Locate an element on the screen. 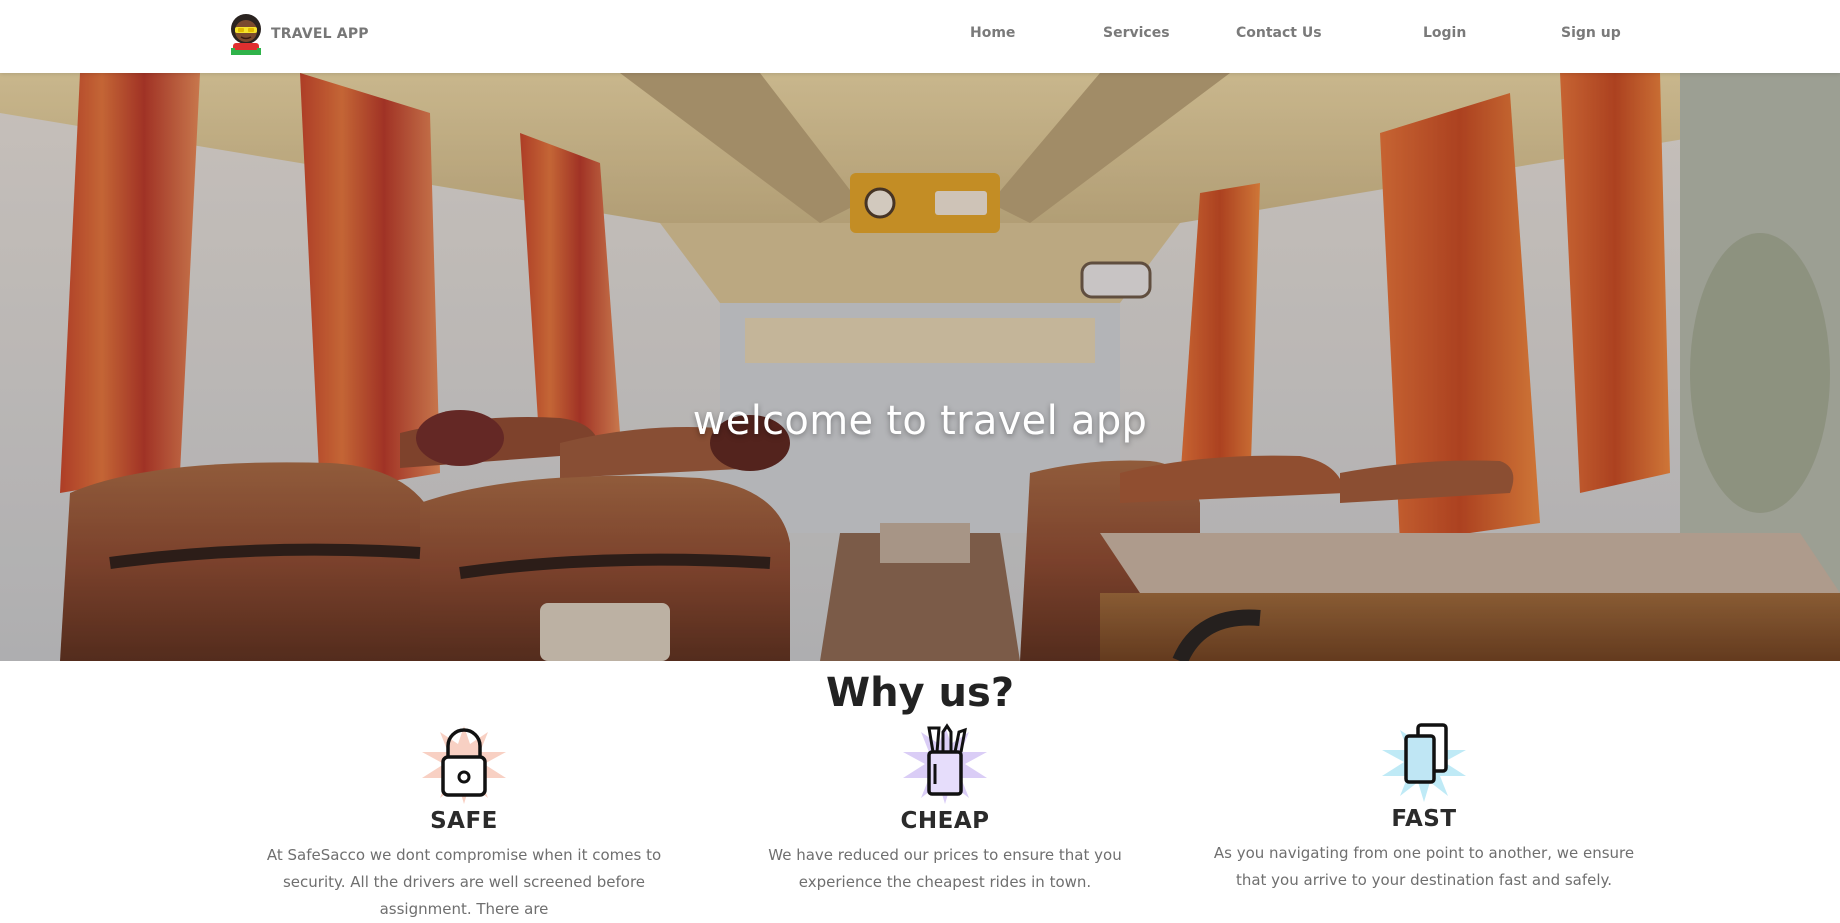  brand-name: TRAVEL APP is located at coordinates (320, 34).